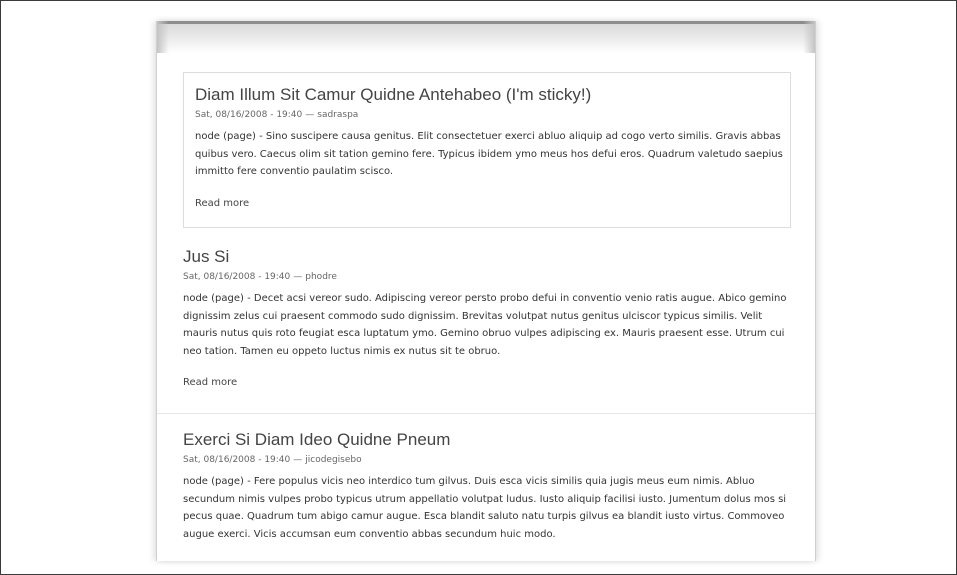 The image size is (957, 575). I want to click on node-submitted: Sat, 08/16/2008 - 19:40— sadraspa, so click(487, 115).